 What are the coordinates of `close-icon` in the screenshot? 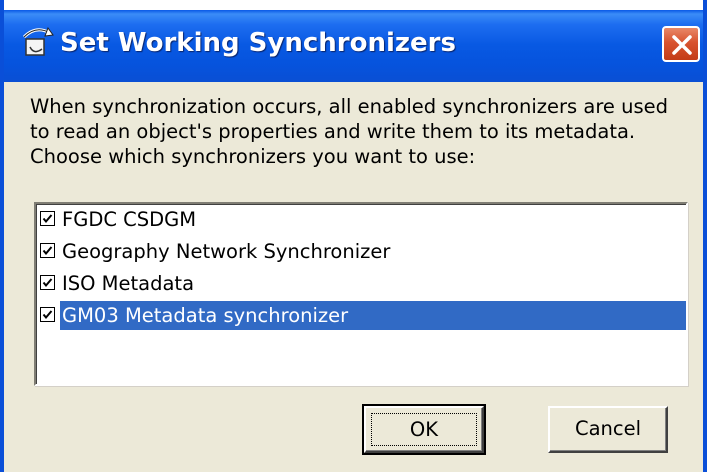 It's located at (682, 45).